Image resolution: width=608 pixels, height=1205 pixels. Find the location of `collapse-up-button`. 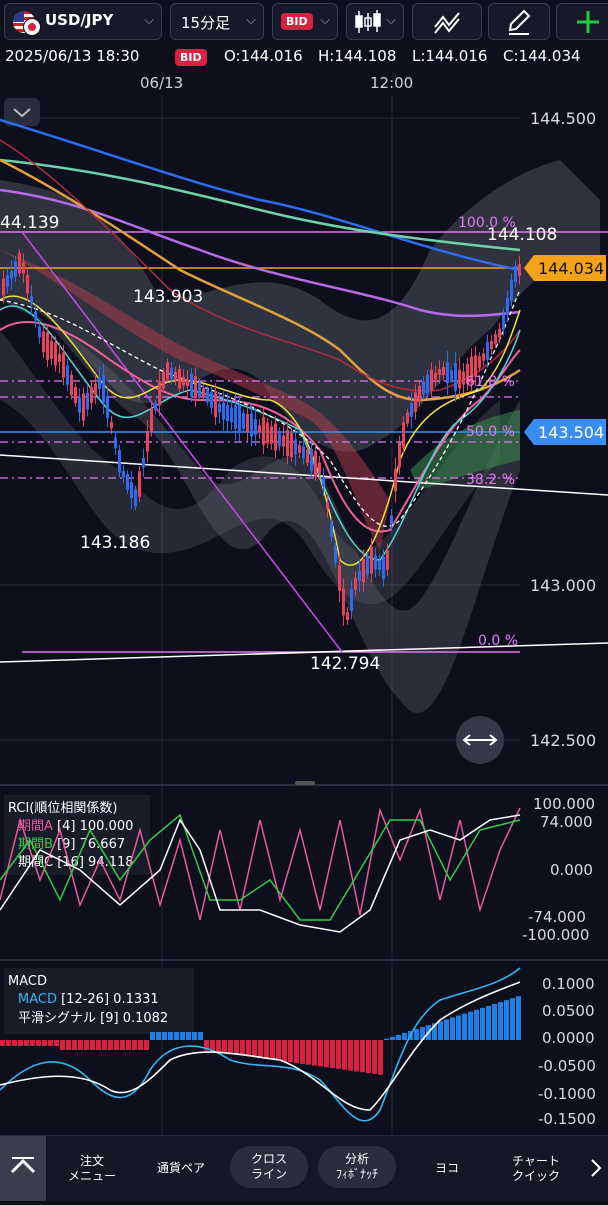

collapse-up-button is located at coordinates (23, 1168).